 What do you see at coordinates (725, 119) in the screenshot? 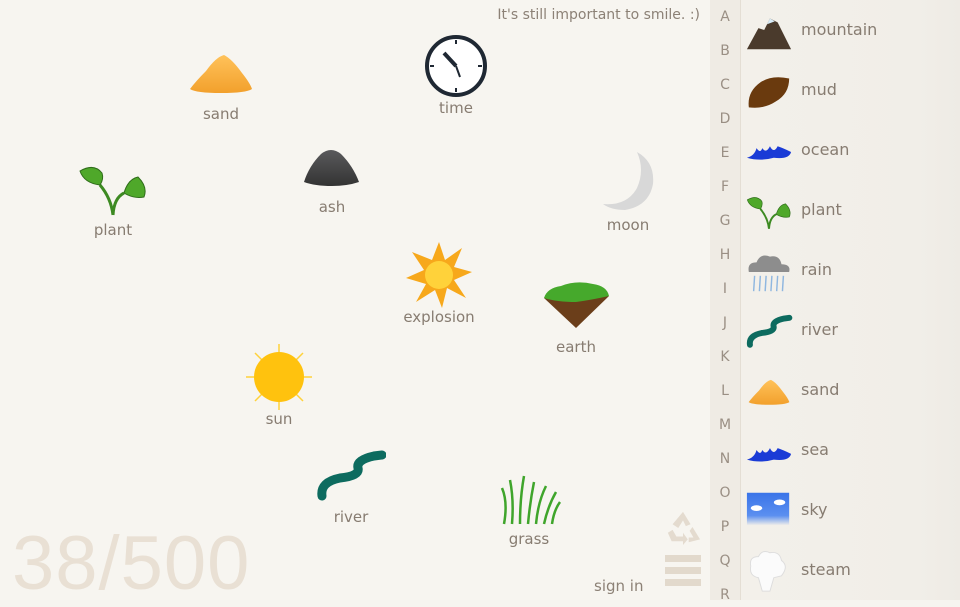
I see `letter-d: D` at bounding box center [725, 119].